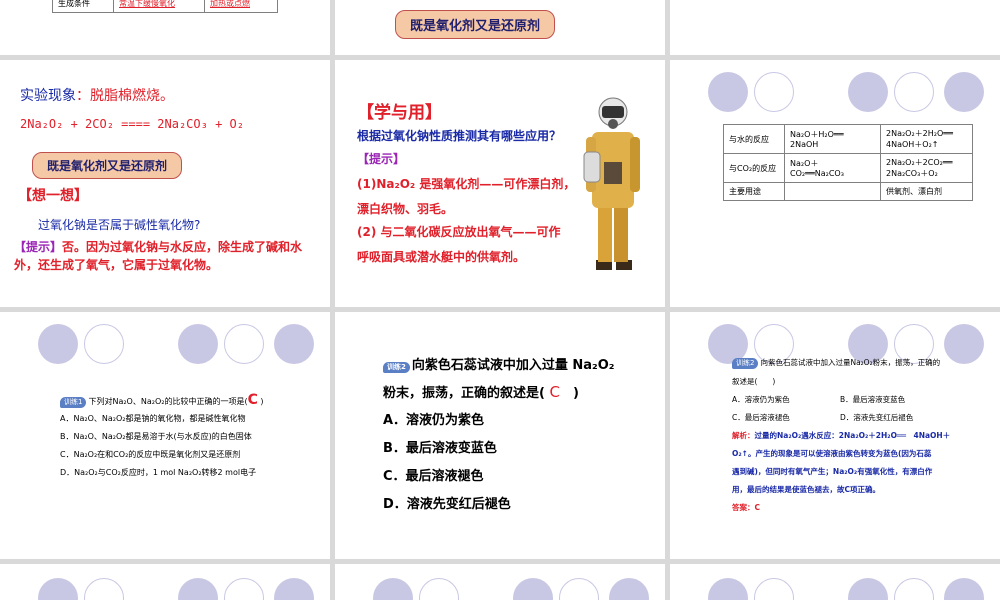  Describe the element at coordinates (754, 381) in the screenshot. I see `question-stem-line-2: 叙述是( )` at that location.